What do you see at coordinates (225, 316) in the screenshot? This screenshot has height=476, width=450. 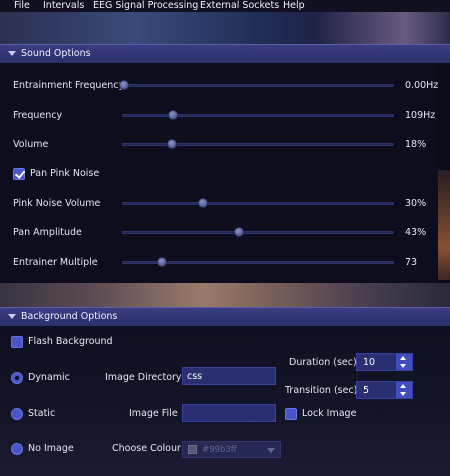 I see `background-options-header: Background Options` at bounding box center [225, 316].